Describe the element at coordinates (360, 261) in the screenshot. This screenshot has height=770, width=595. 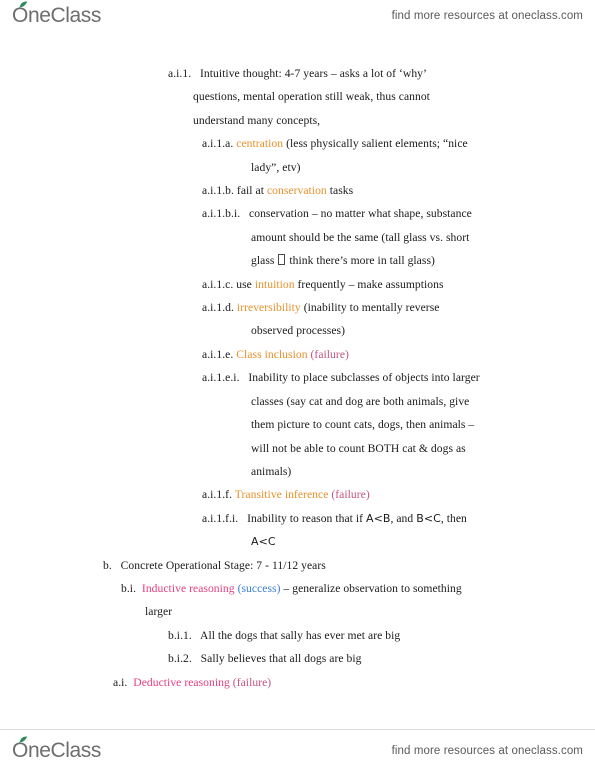
I see `outline-text-after: think there’s more in tall glass)` at that location.